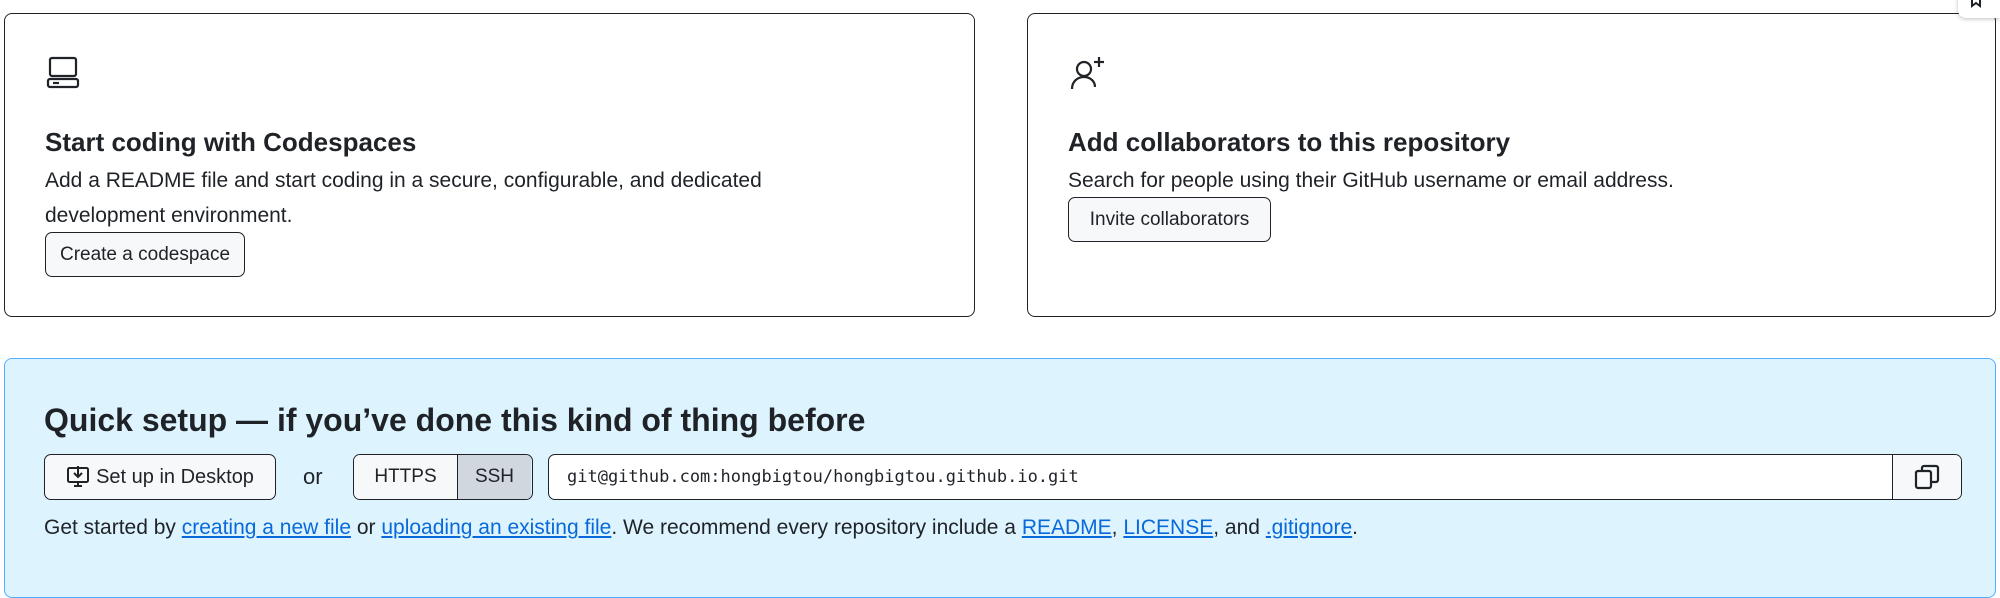 The image size is (2000, 598). What do you see at coordinates (113, 527) in the screenshot?
I see `help-prefix: Get started by` at bounding box center [113, 527].